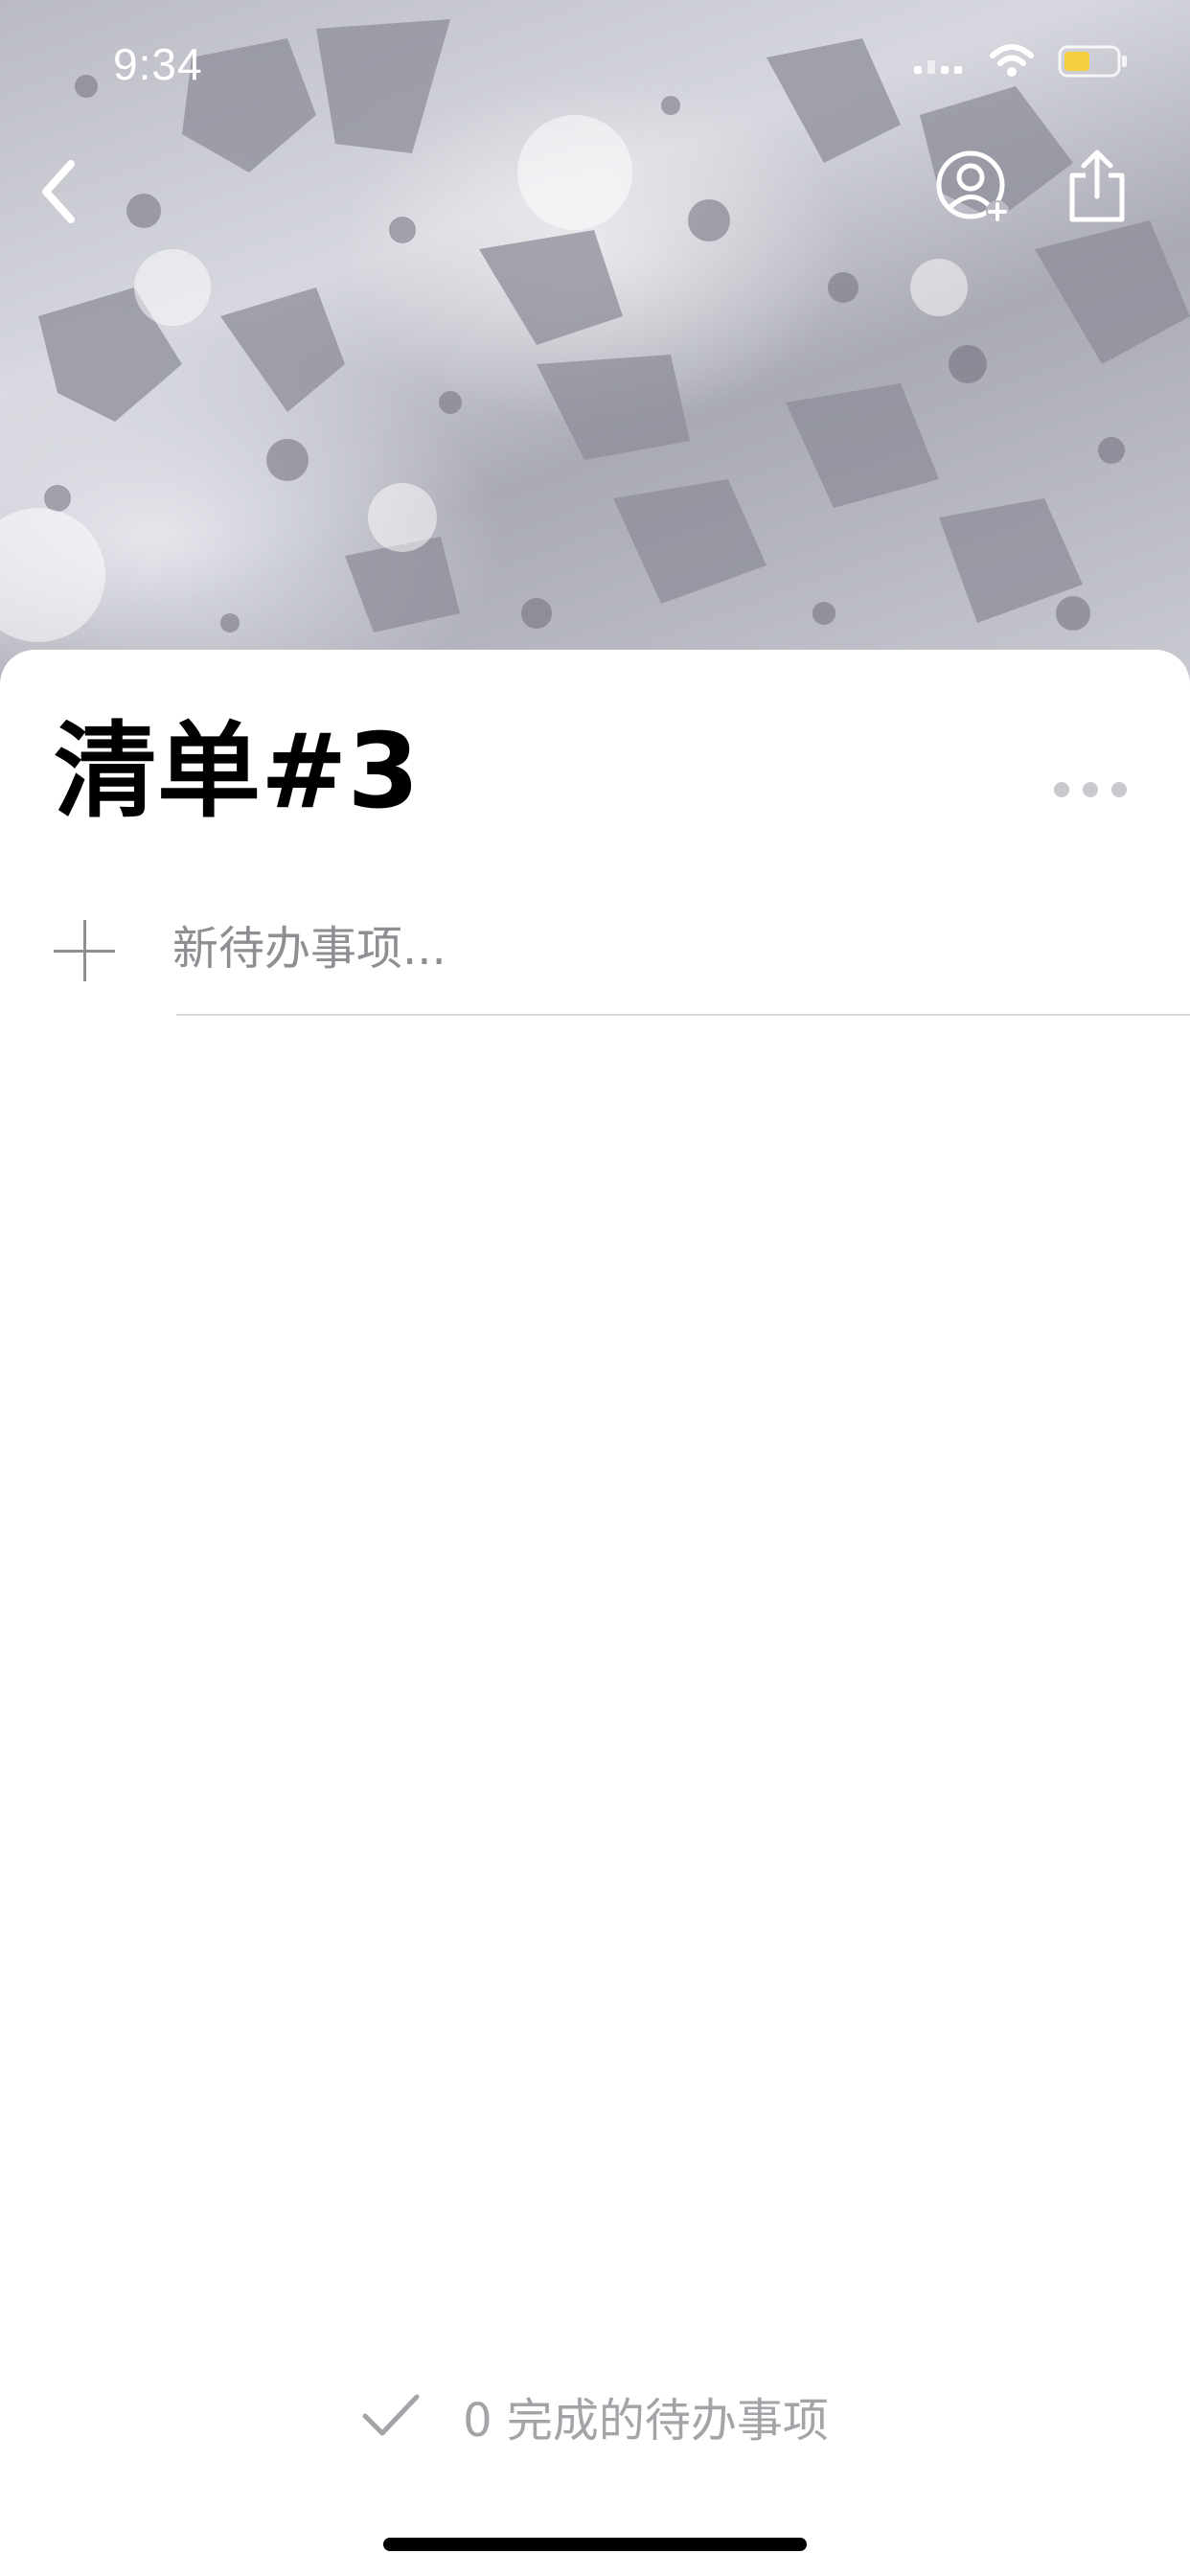 The image size is (1190, 2576). I want to click on signal-icon, so click(938, 67).